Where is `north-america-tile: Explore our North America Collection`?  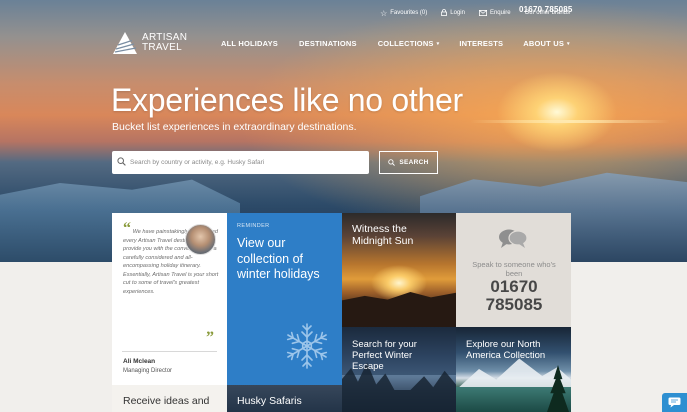 north-america-tile: Explore our North America Collection is located at coordinates (513, 369).